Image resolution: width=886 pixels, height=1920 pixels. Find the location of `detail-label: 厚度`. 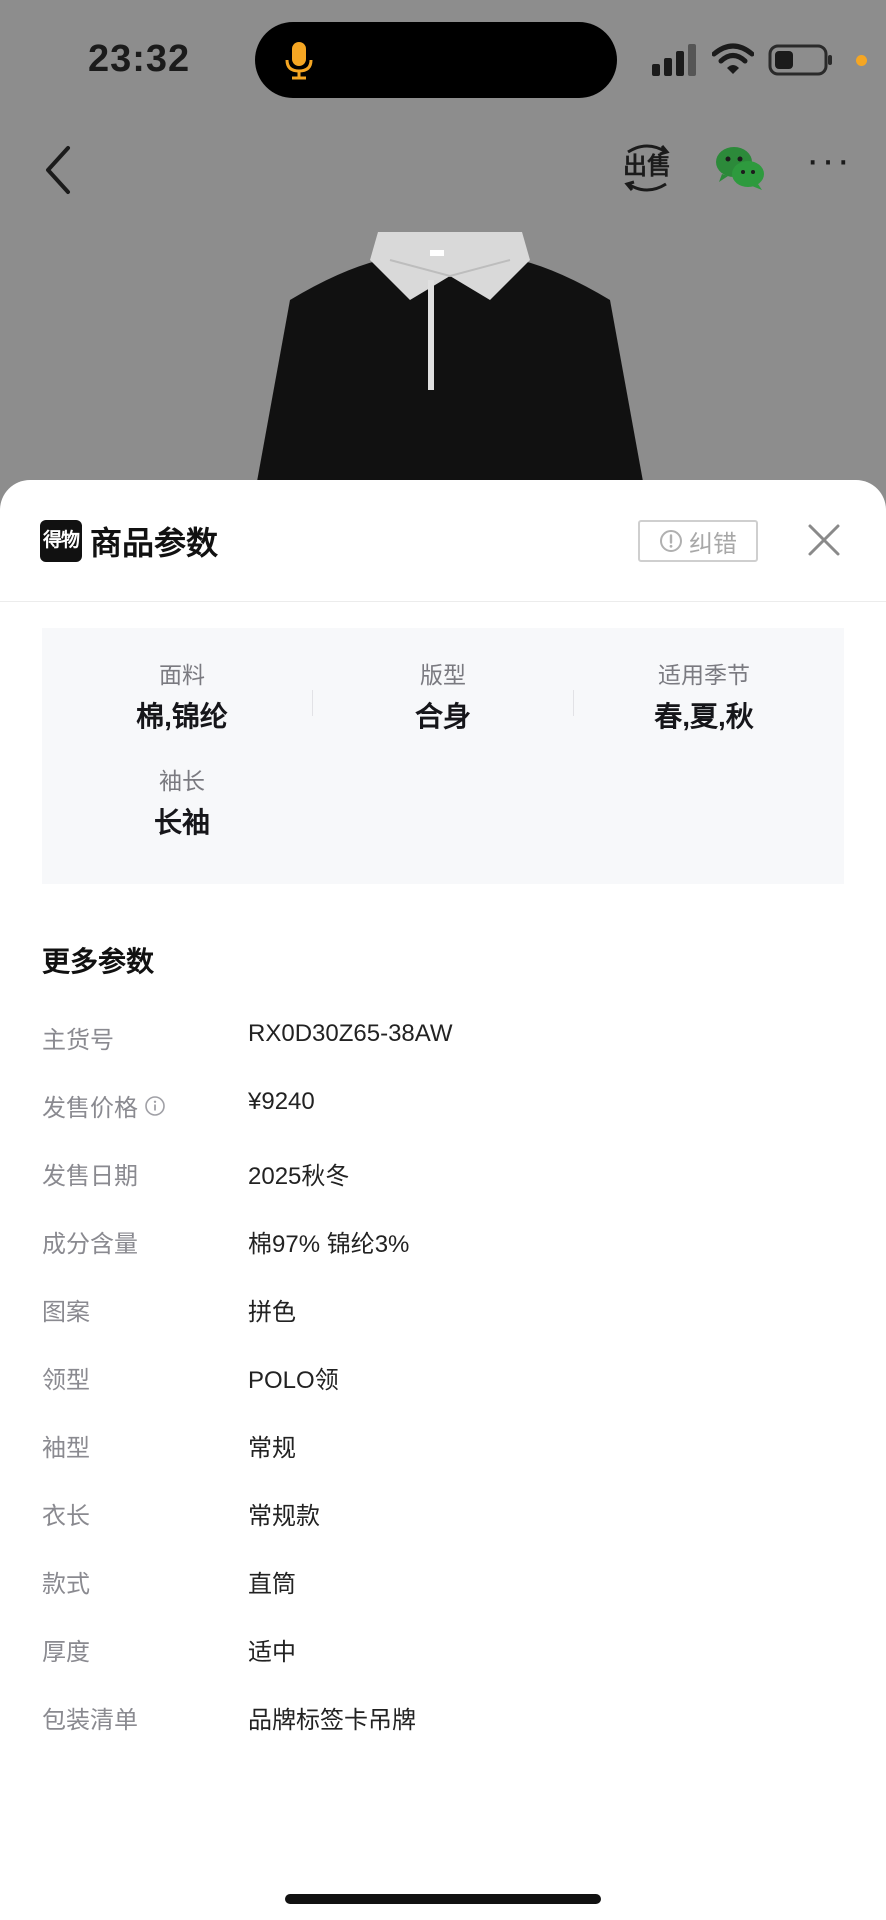

detail-label: 厚度 is located at coordinates (66, 1649).